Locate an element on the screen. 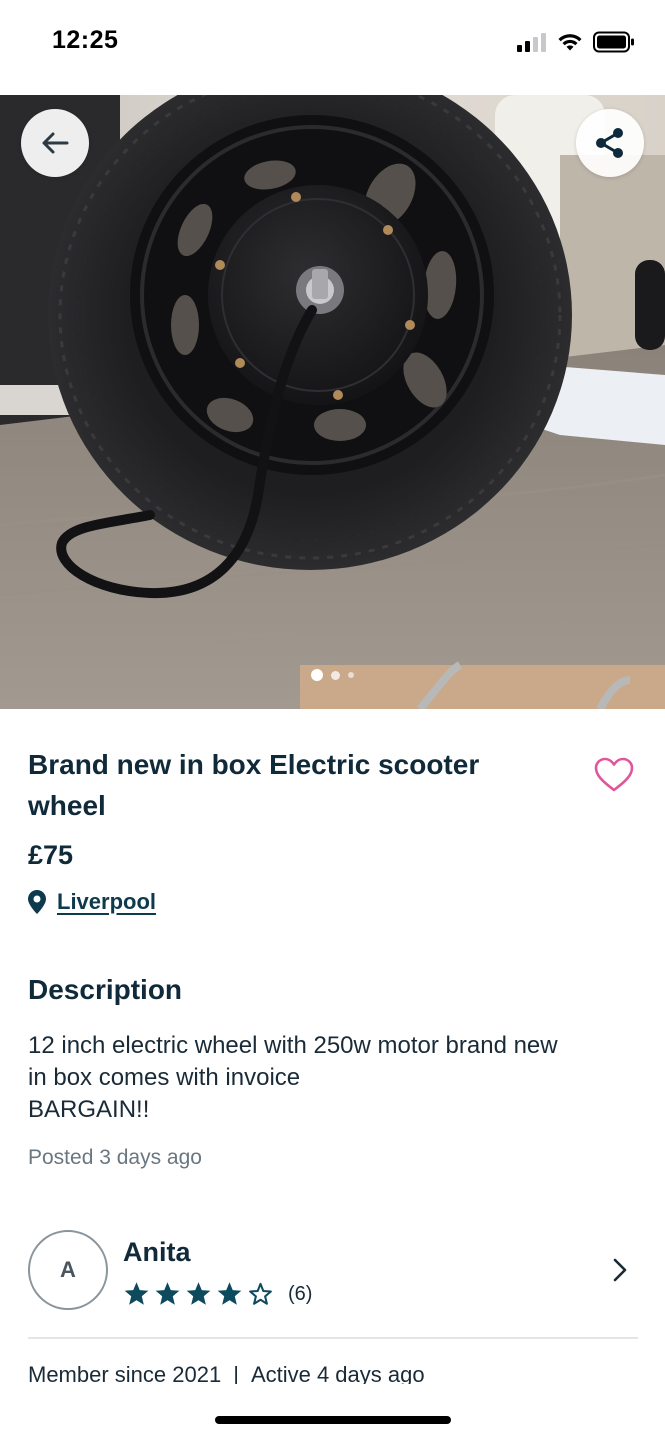 The image size is (665, 1440). gallery-page-indicator is located at coordinates (332, 675).